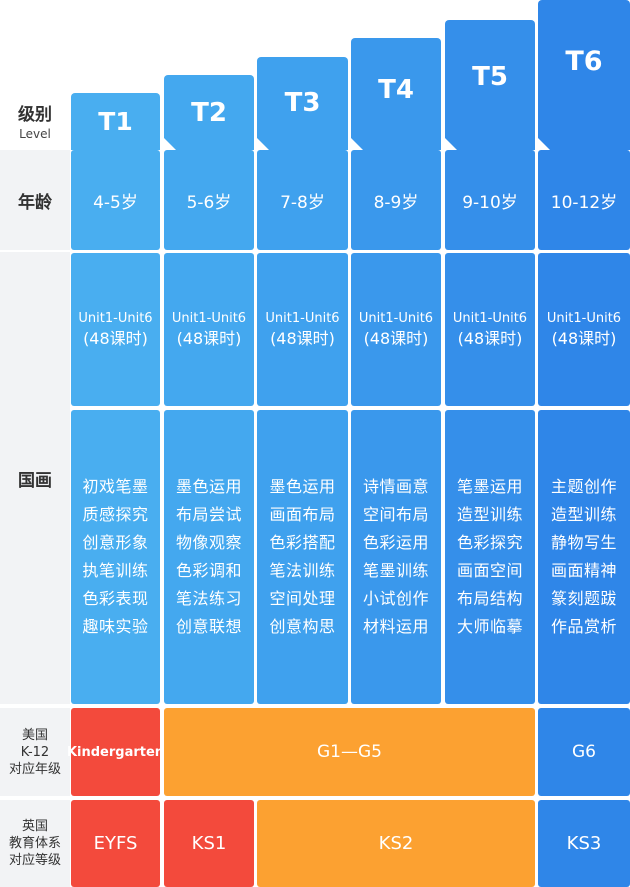  What do you see at coordinates (208, 598) in the screenshot?
I see `topic-item: 笔法练习` at bounding box center [208, 598].